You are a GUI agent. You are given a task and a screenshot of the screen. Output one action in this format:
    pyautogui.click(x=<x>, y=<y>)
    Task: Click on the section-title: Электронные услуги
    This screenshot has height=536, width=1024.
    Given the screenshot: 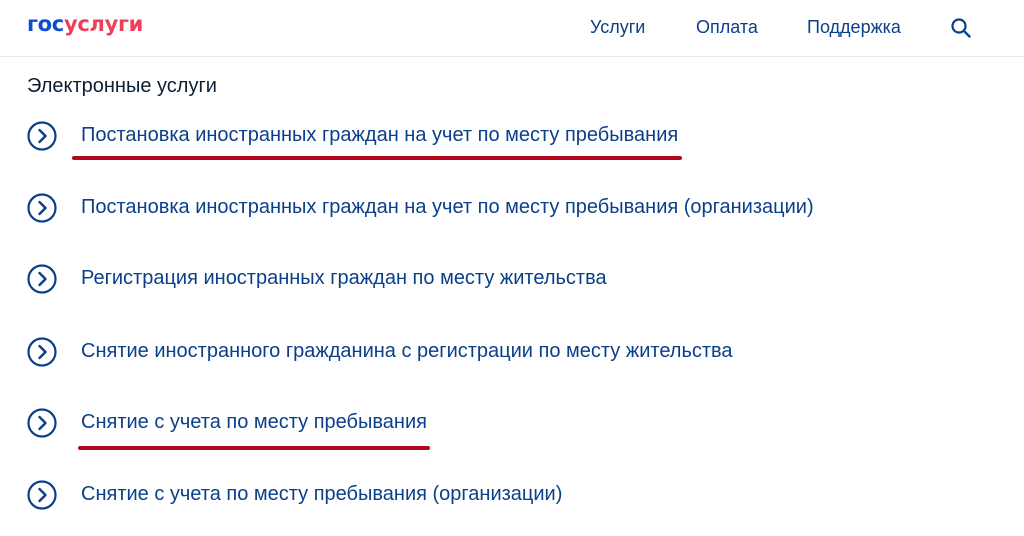 What is the action you would take?
    pyautogui.click(x=122, y=86)
    